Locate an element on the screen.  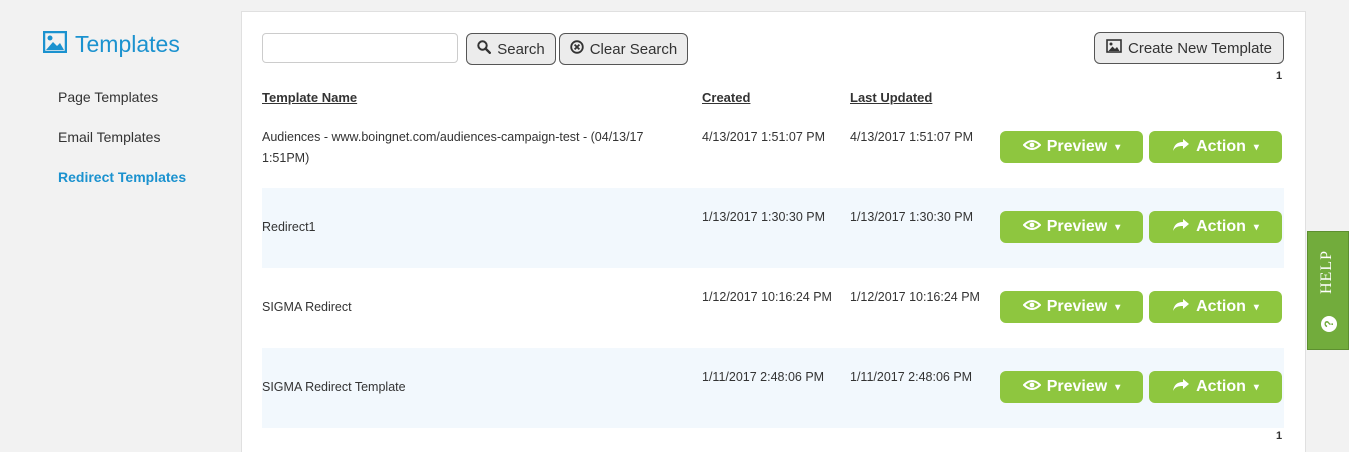
last-updated-date: 1/12/2017 10:16:24 PM is located at coordinates (915, 297).